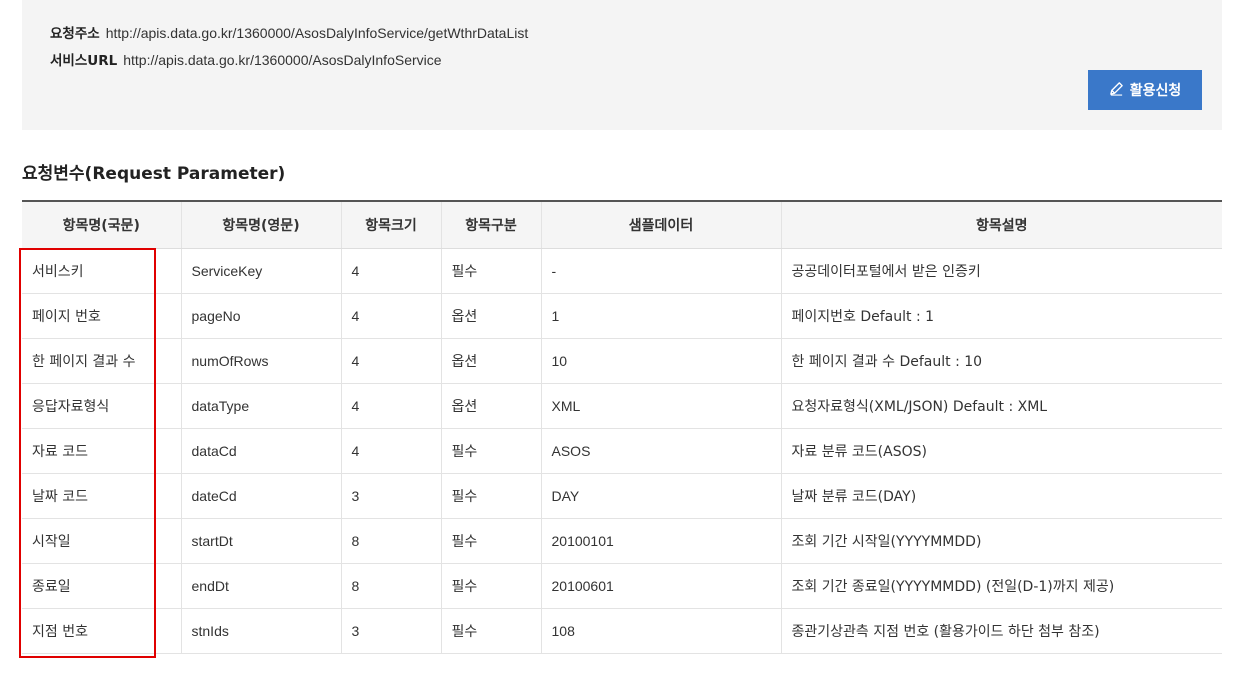 Image resolution: width=1253 pixels, height=680 pixels. Describe the element at coordinates (1001, 271) in the screenshot. I see `cell-description: 공공데이터포털에서 받은 인증키` at that location.